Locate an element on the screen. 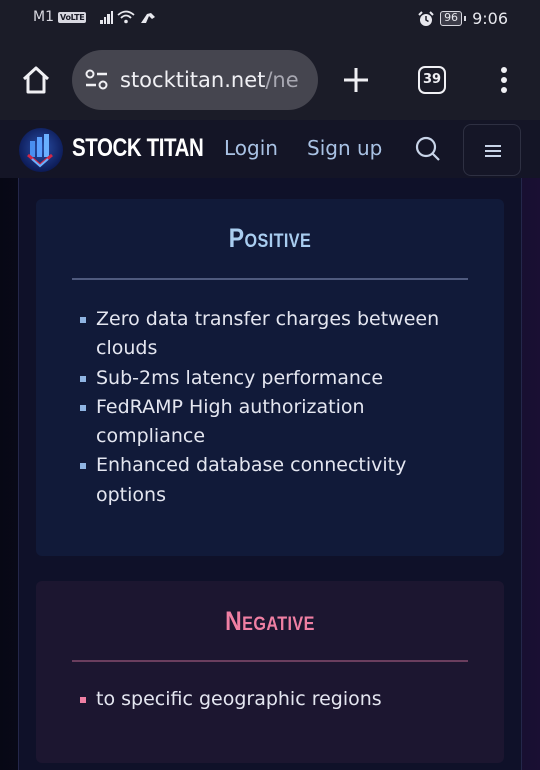  url-host: stocktitan.net is located at coordinates (193, 80).